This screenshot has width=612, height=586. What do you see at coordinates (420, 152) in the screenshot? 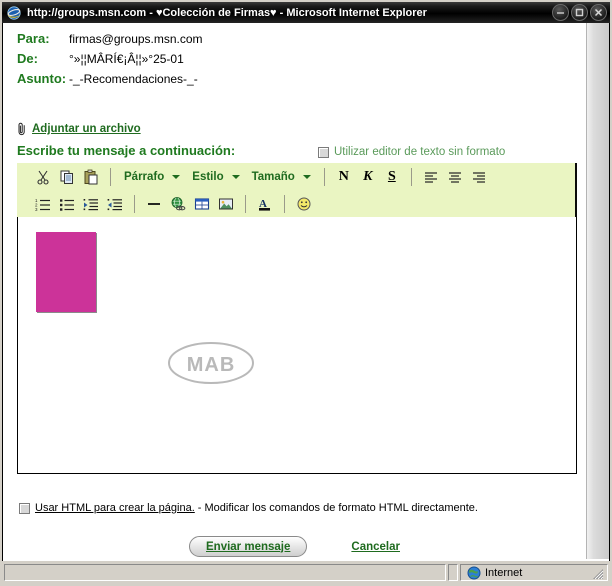
I see `plaintext-editor-label: Utilizar editor de texto sin formato` at bounding box center [420, 152].